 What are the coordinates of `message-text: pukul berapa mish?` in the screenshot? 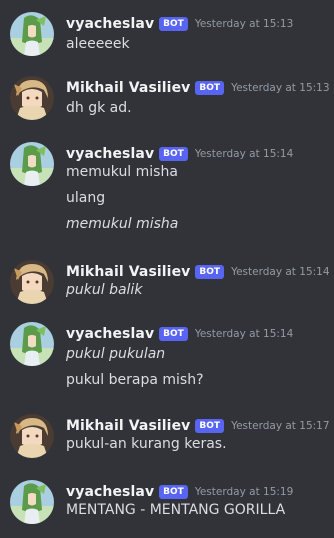 It's located at (135, 380).